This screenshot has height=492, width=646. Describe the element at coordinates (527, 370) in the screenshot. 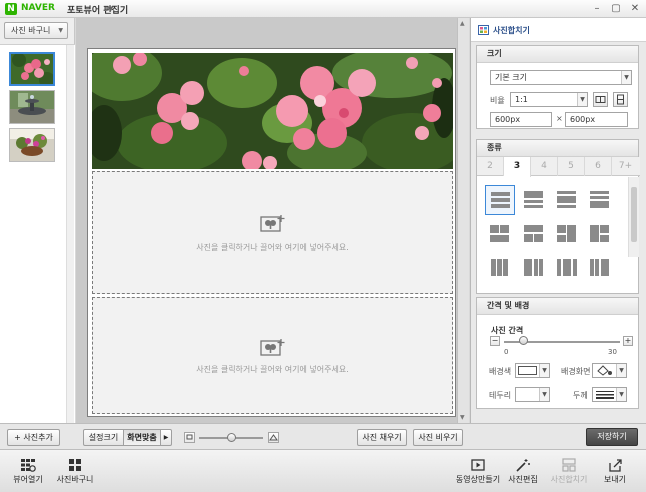

I see `bg-color-swatch` at that location.